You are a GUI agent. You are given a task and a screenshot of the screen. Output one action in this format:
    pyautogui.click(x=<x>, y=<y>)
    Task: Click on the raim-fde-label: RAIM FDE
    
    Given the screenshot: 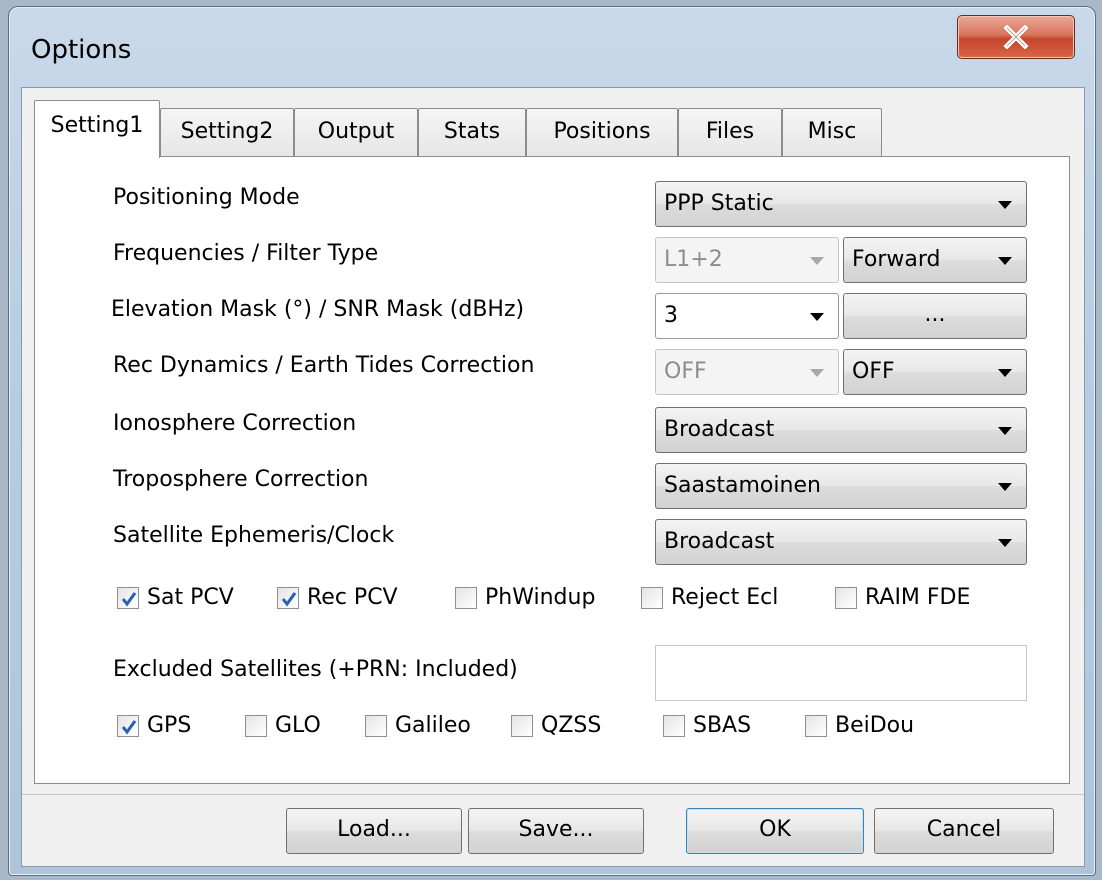 What is the action you would take?
    pyautogui.click(x=918, y=597)
    